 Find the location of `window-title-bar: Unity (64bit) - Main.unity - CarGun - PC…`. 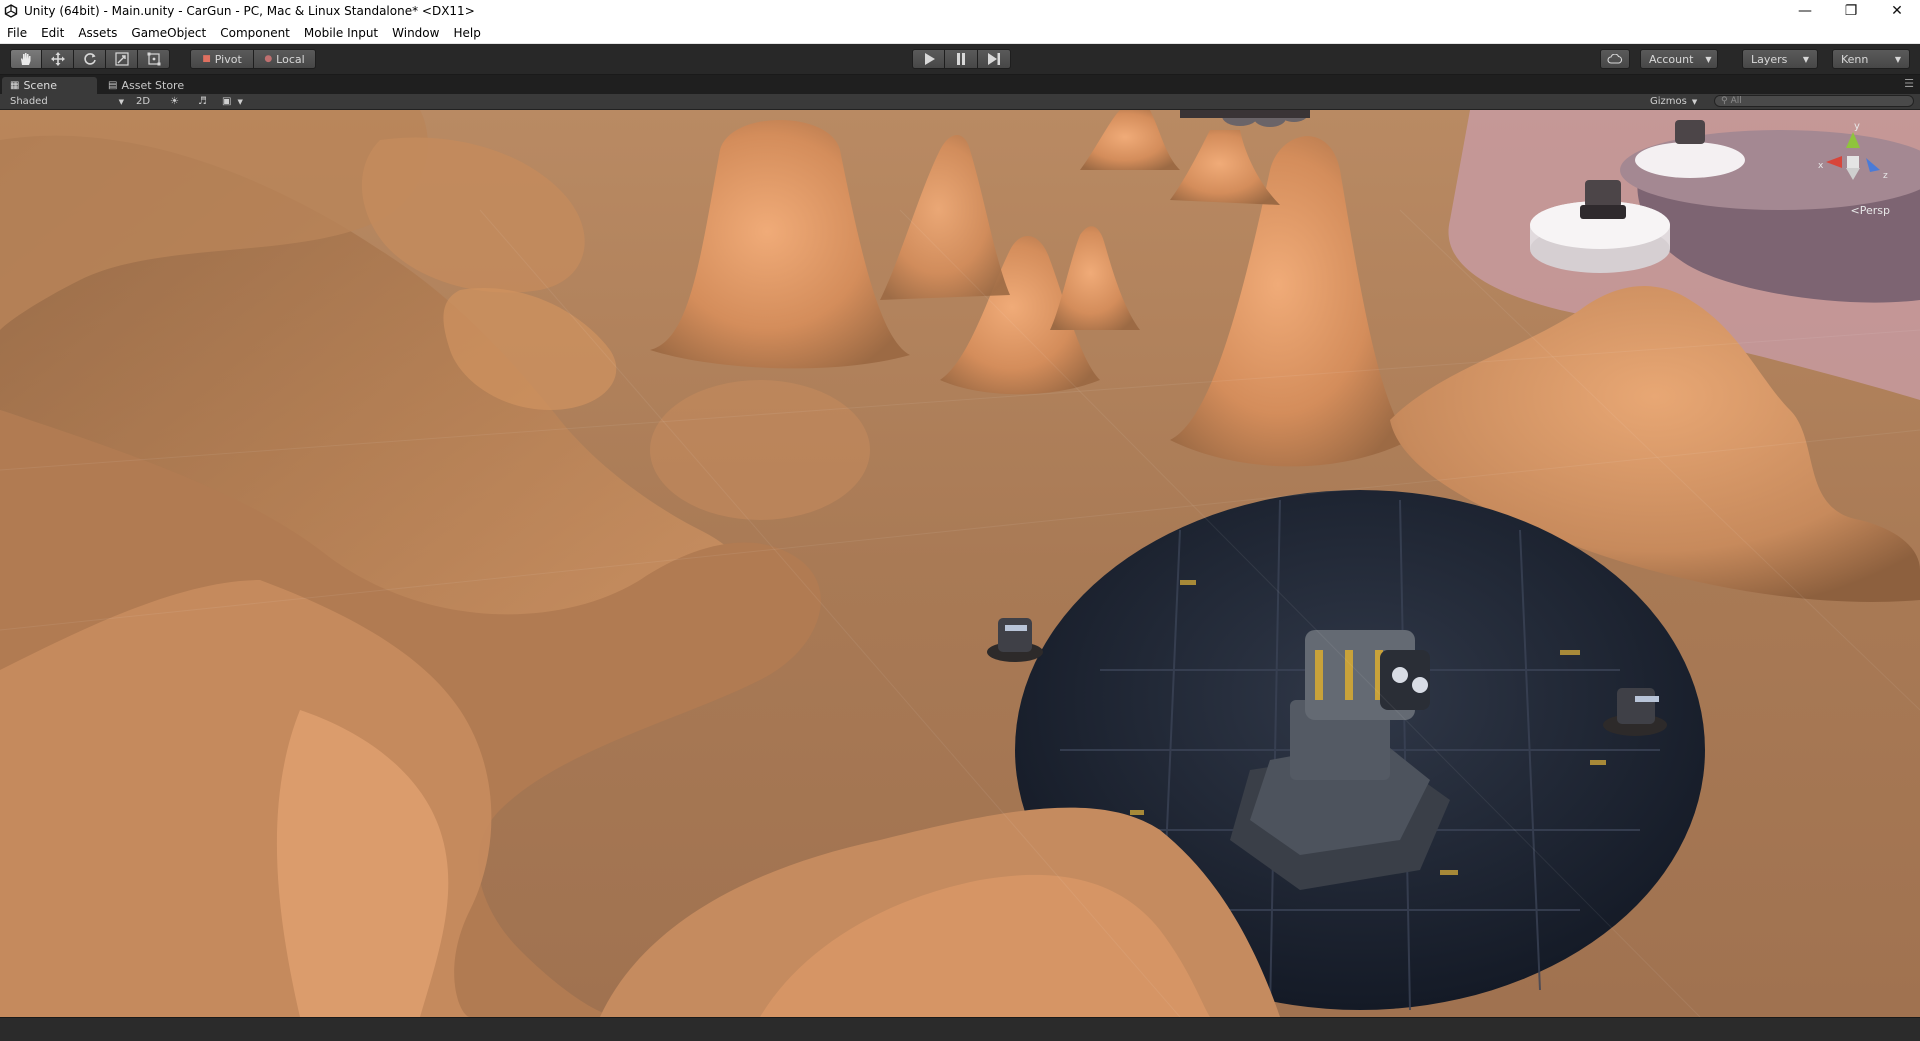

window-title-bar: Unity (64bit) - Main.unity - CarGun - PC… is located at coordinates (960, 11).